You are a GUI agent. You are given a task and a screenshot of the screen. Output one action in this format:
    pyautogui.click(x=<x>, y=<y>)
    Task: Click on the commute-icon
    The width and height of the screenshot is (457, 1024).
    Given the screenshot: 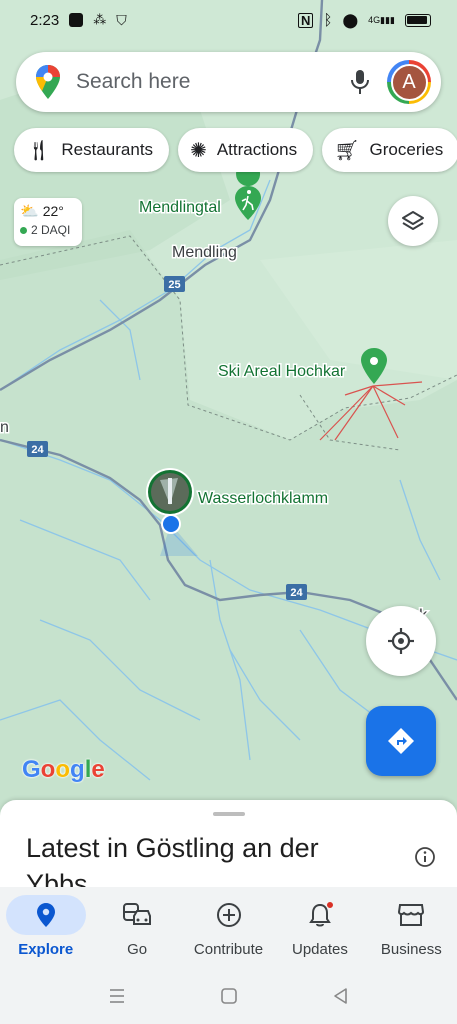 What is the action you would take?
    pyautogui.click(x=137, y=914)
    